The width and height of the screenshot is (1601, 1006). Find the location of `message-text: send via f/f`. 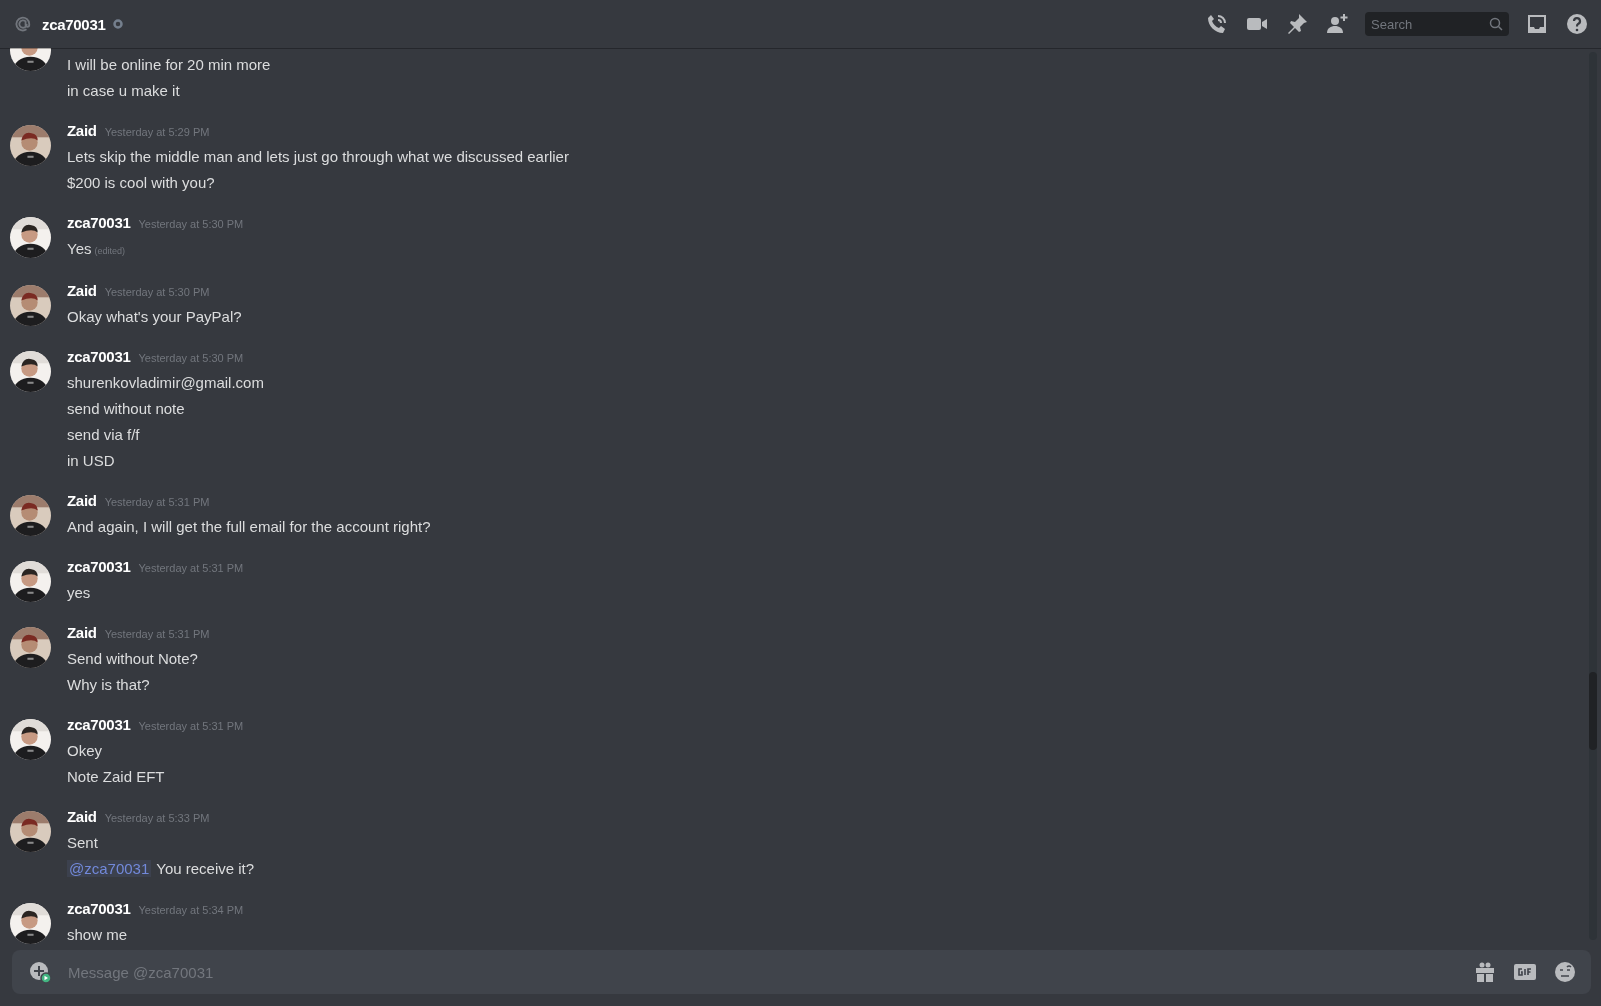

message-text: send via f/f is located at coordinates (103, 434).